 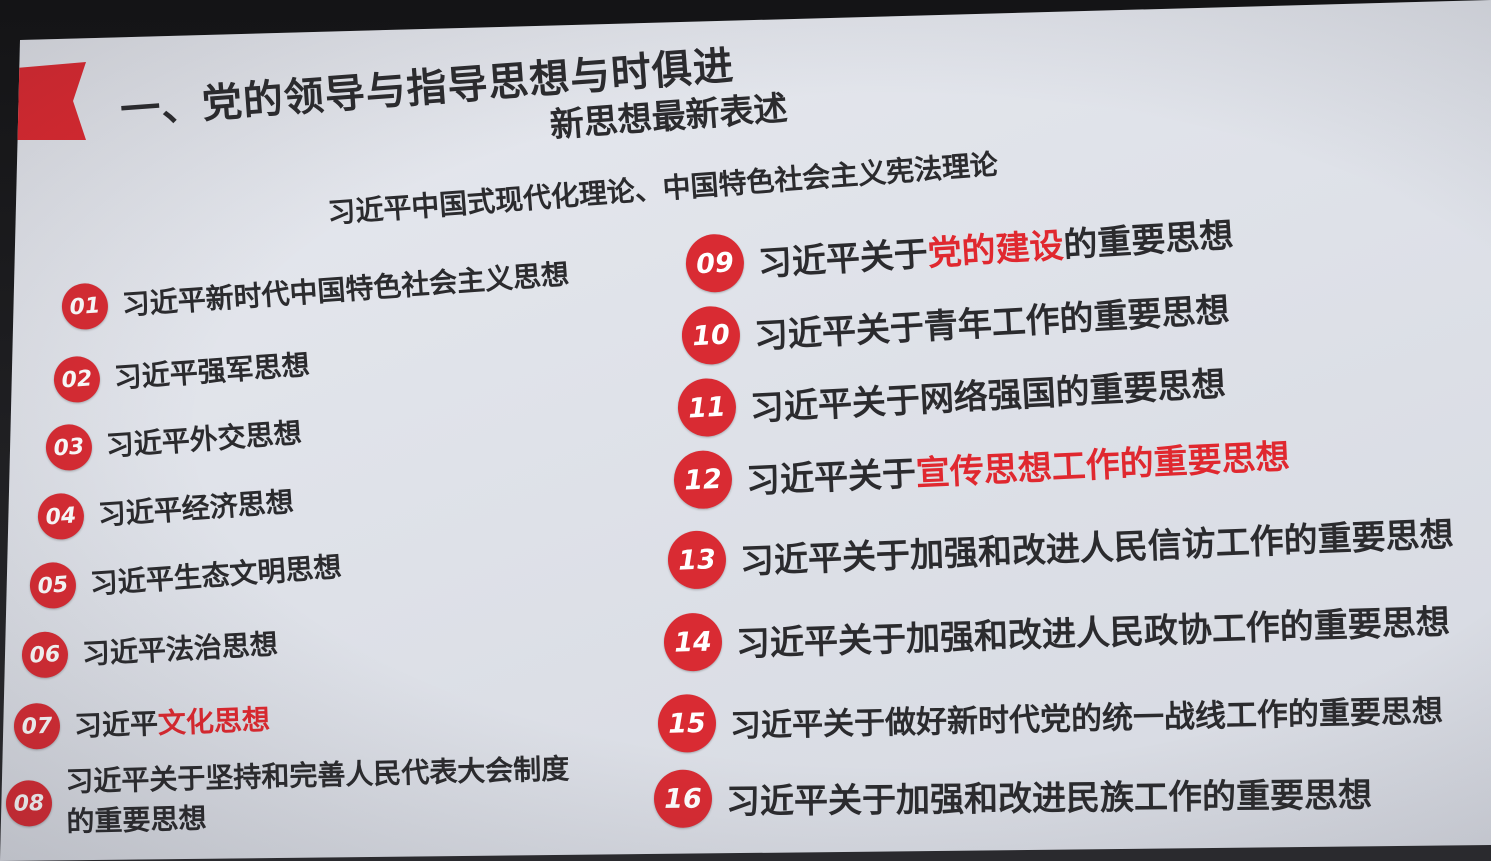 What do you see at coordinates (45, 654) in the screenshot?
I see `number-badge: 06` at bounding box center [45, 654].